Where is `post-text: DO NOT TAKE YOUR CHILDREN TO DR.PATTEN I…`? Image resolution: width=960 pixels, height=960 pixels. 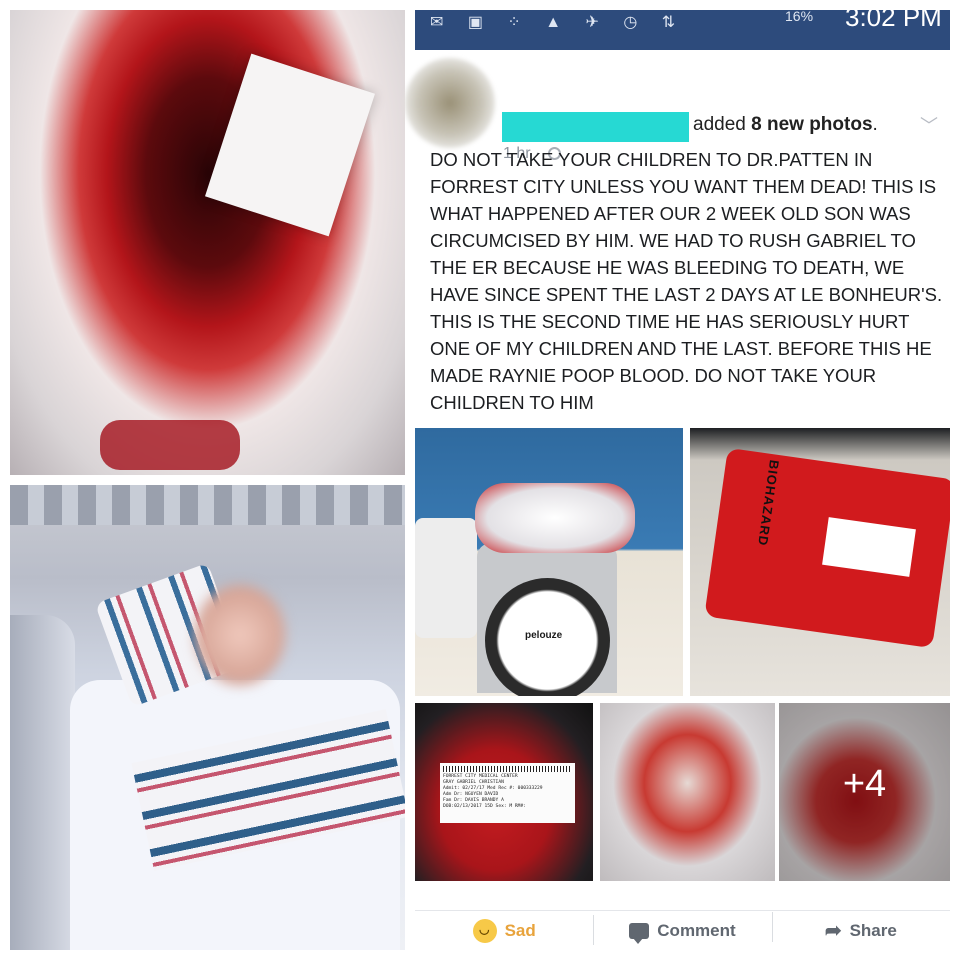 post-text: DO NOT TAKE YOUR CHILDREN TO DR.PATTEN I… is located at coordinates (686, 281).